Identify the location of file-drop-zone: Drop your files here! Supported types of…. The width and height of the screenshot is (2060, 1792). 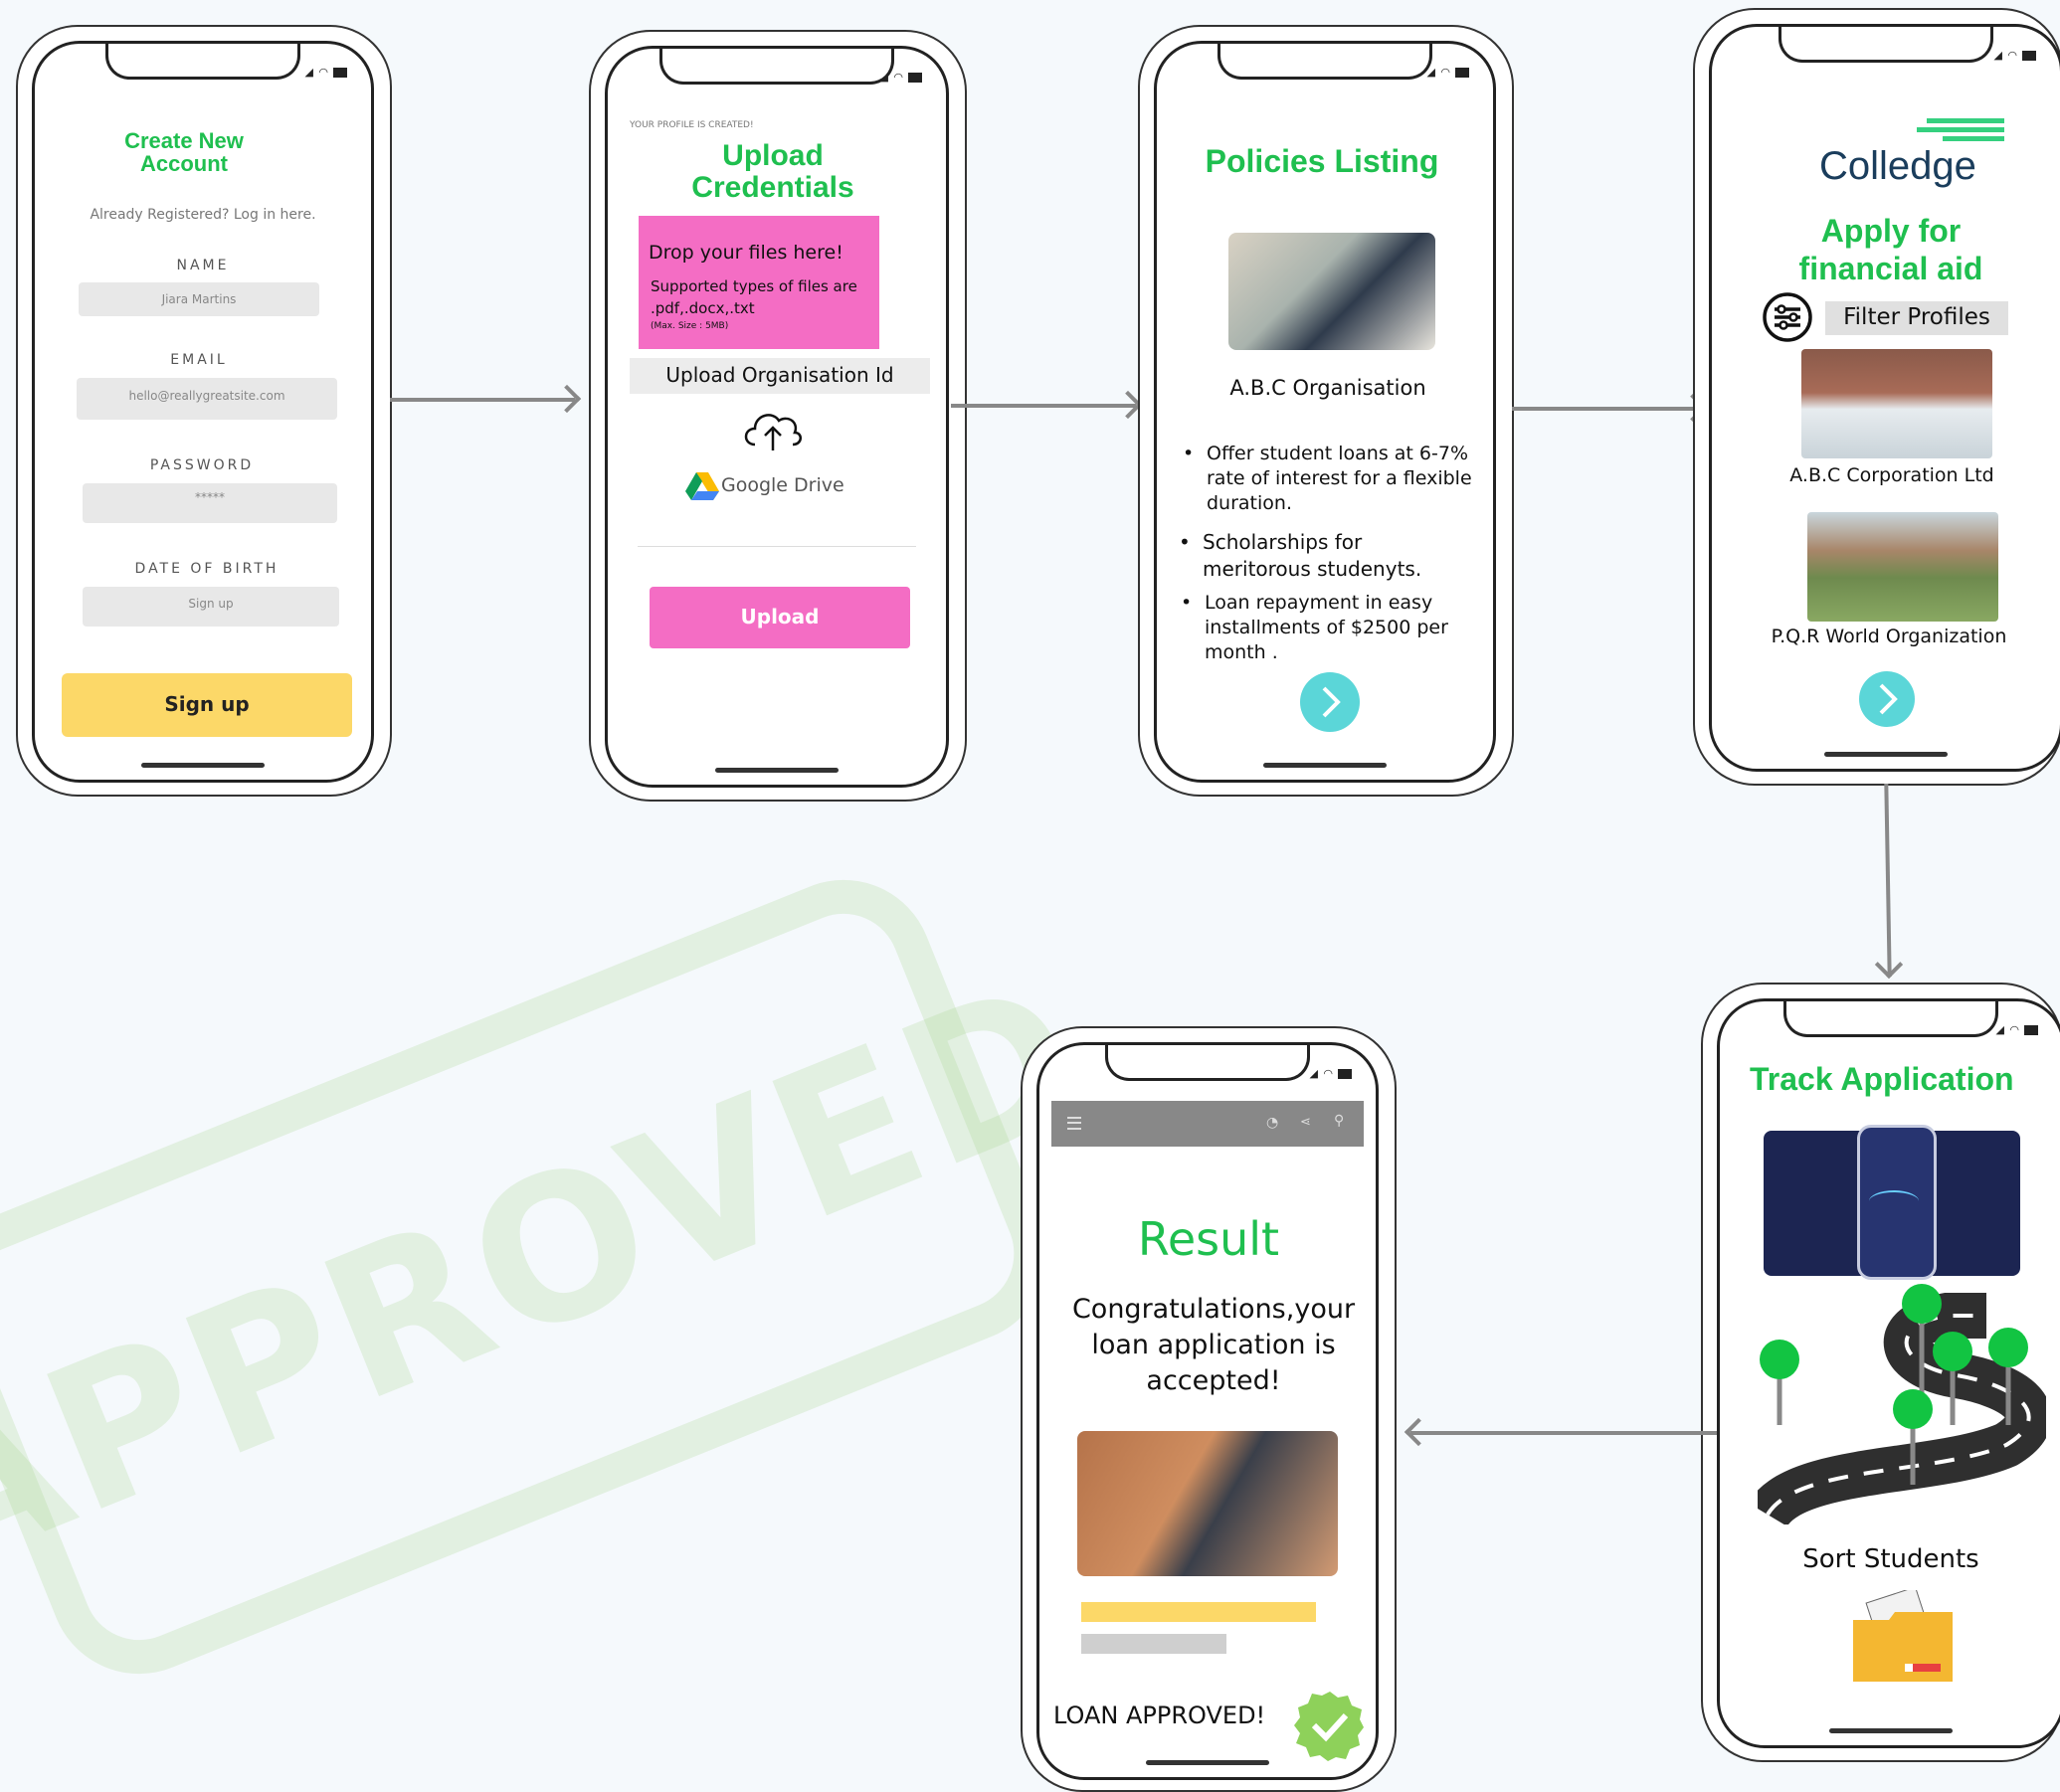
(759, 283).